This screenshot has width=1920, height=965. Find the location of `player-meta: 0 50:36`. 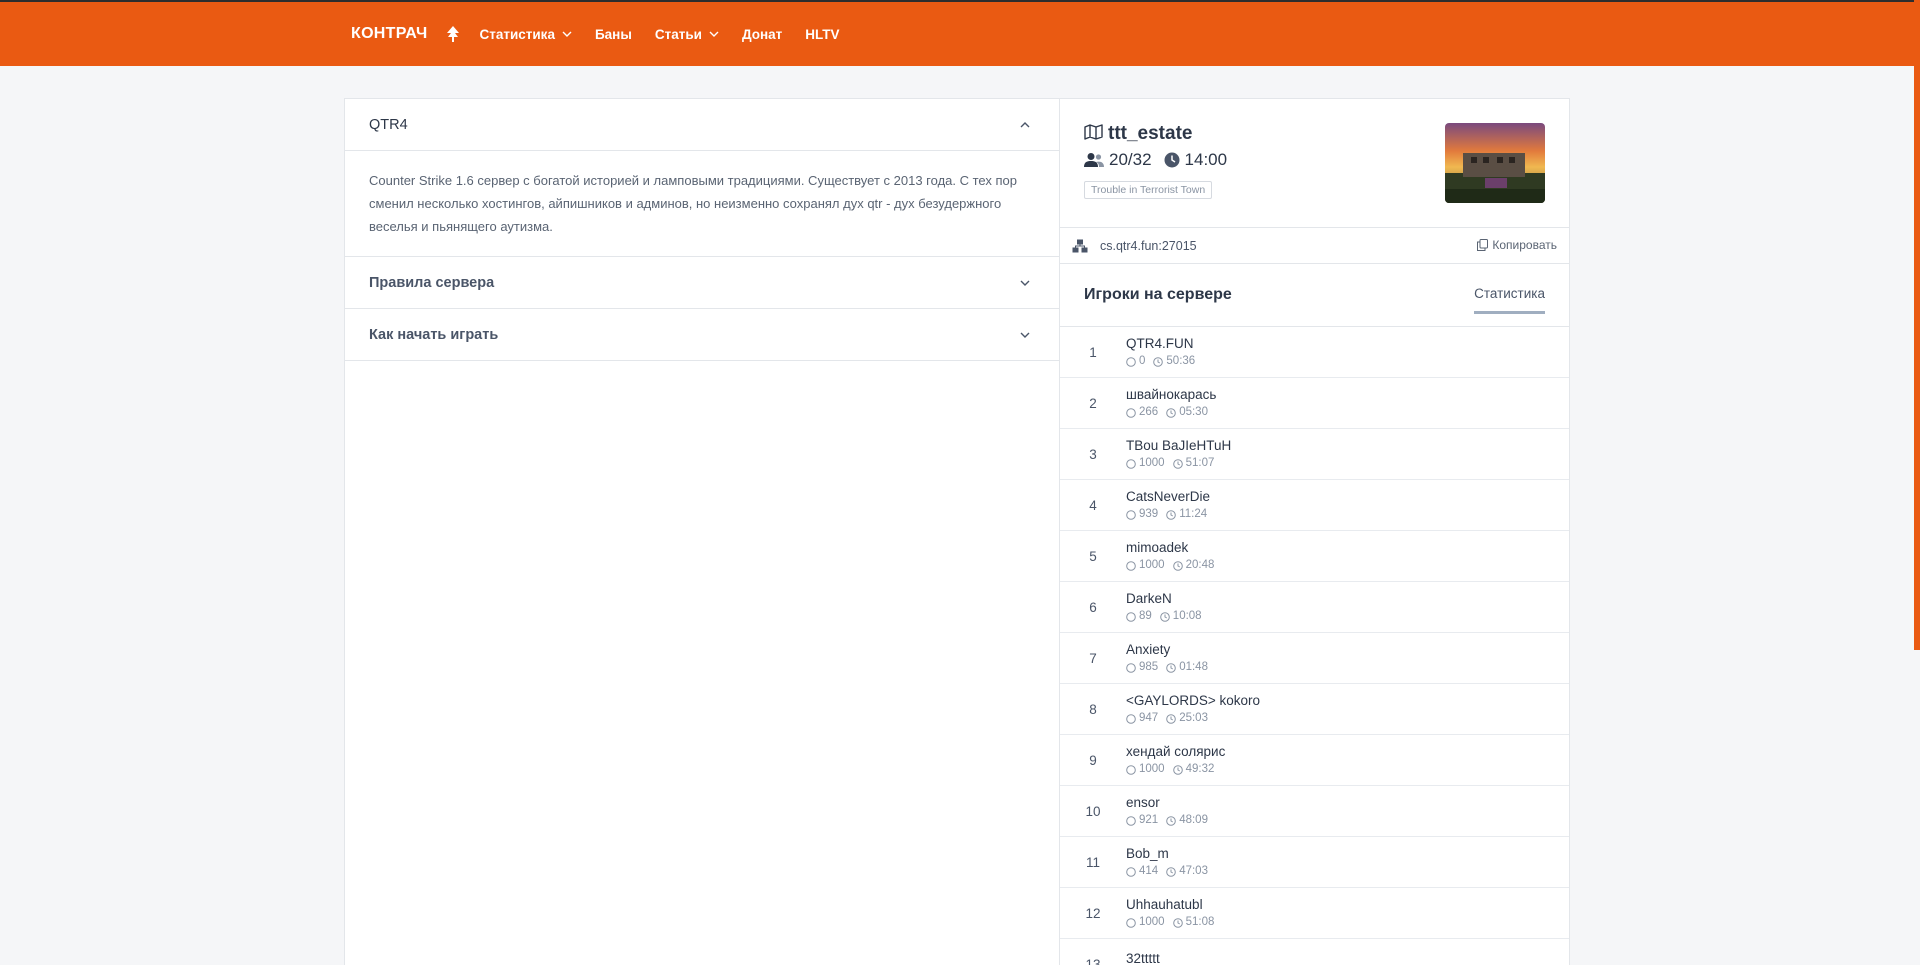

player-meta: 0 50:36 is located at coordinates (1160, 361).